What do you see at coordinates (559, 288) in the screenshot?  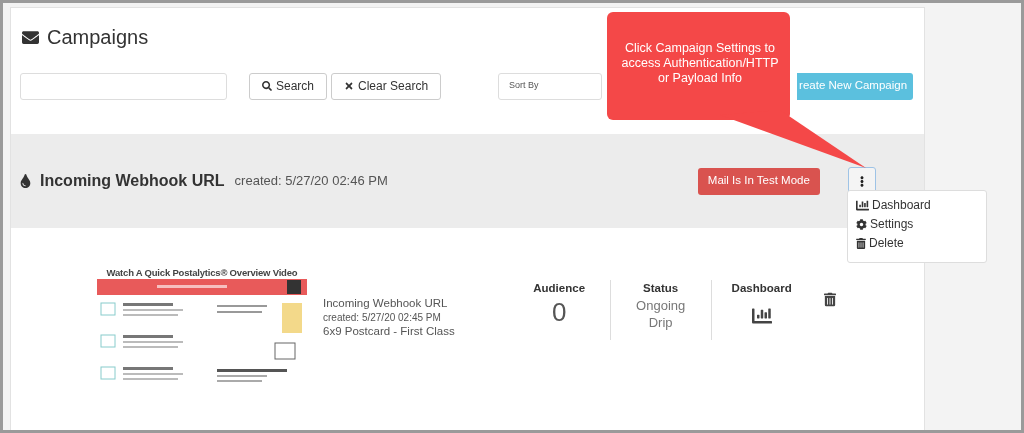 I see `stat-label: Audience` at bounding box center [559, 288].